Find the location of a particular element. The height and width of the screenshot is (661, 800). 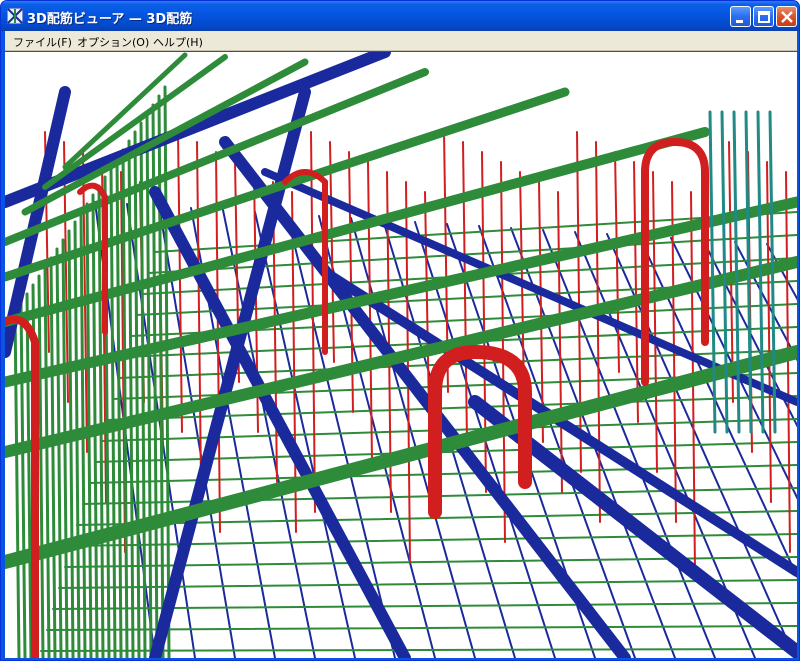

menu-file: ファイル(F) is located at coordinates (42, 42).